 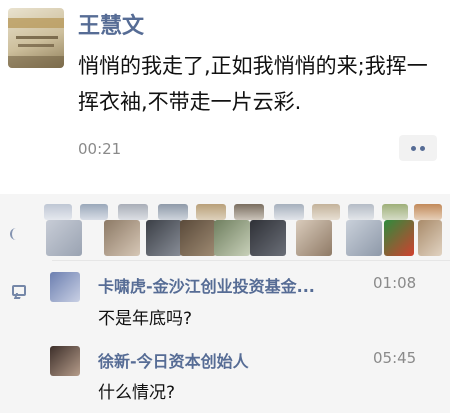 What do you see at coordinates (418, 148) in the screenshot?
I see `more-options-button` at bounding box center [418, 148].